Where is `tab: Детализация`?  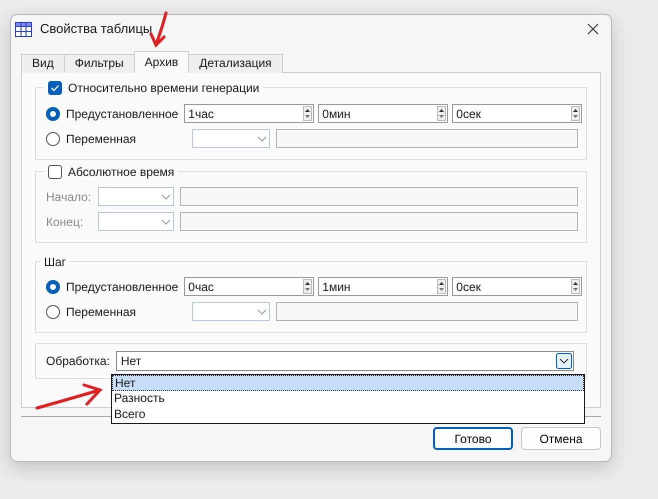
tab: Детализация is located at coordinates (235, 63).